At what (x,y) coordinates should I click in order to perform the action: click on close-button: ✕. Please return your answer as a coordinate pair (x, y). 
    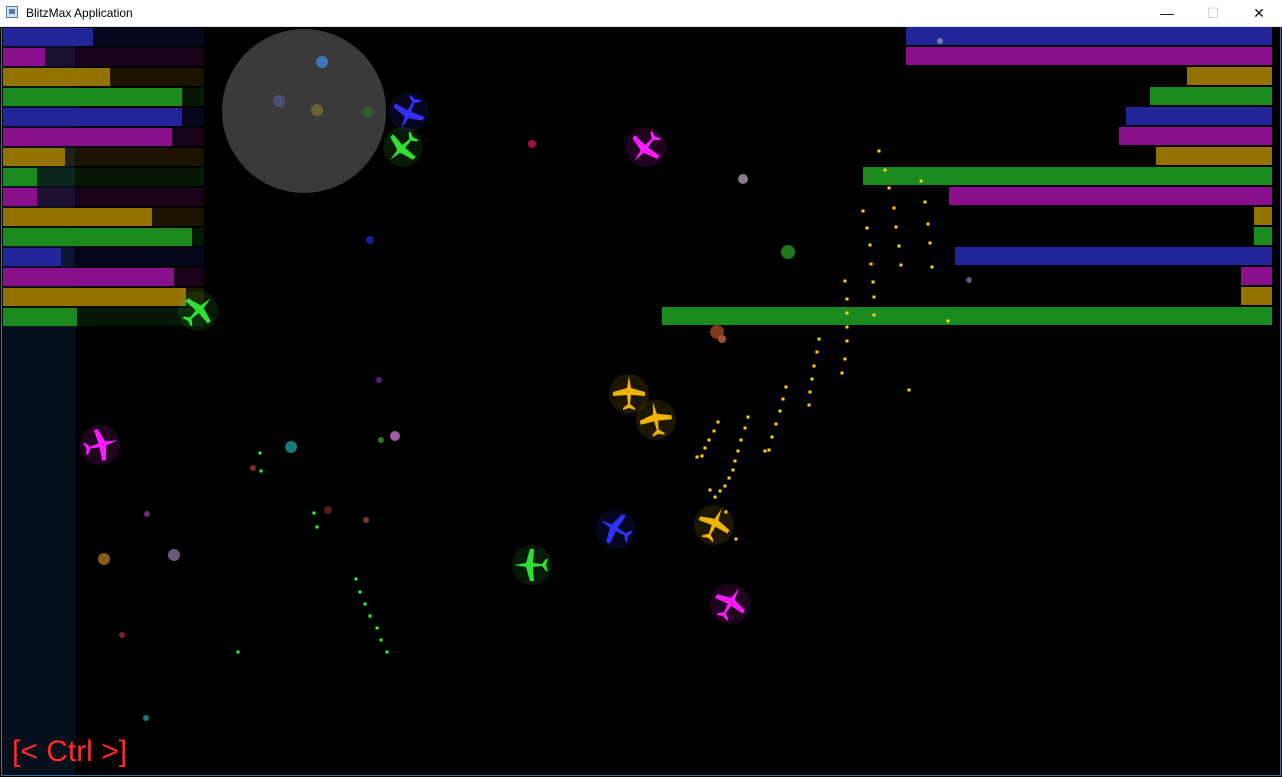
    Looking at the image, I should click on (1259, 13).